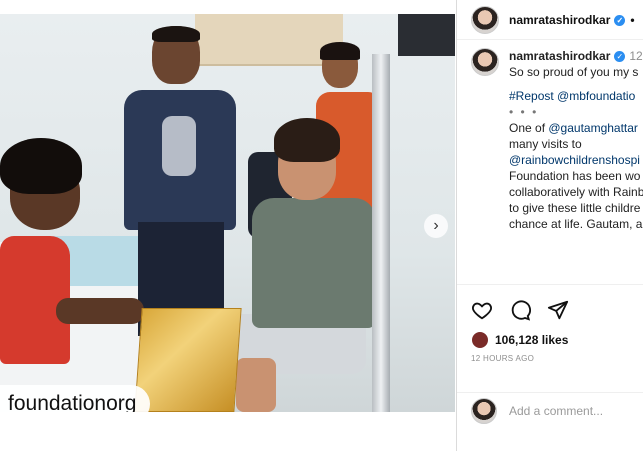 The width and height of the screenshot is (643, 451). I want to click on caption-line, so click(576, 84).